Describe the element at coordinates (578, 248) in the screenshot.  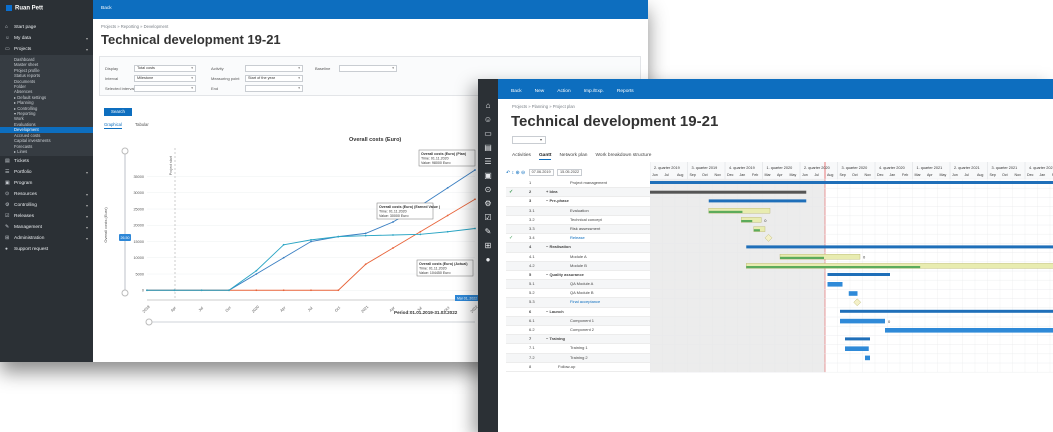
I see `task-row: 4 − Realisation` at that location.